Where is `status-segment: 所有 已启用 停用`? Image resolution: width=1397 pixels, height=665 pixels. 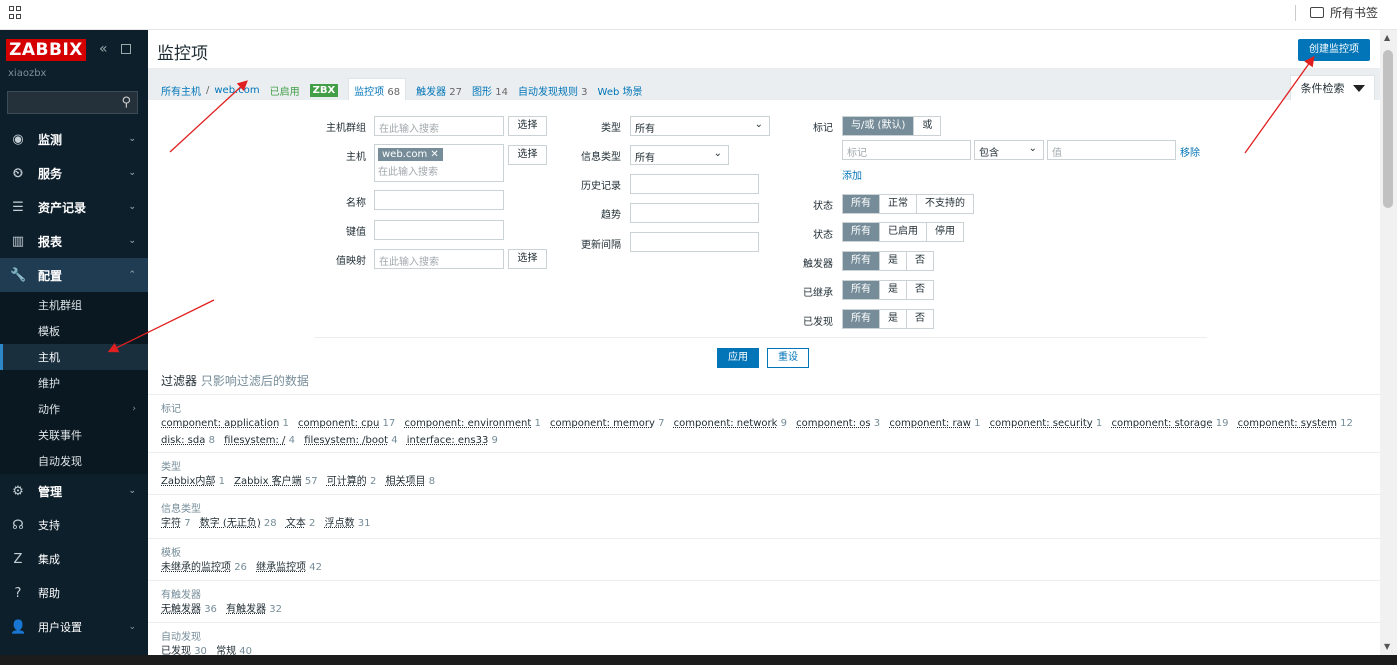
status-segment: 所有 已启用 停用 is located at coordinates (903, 232).